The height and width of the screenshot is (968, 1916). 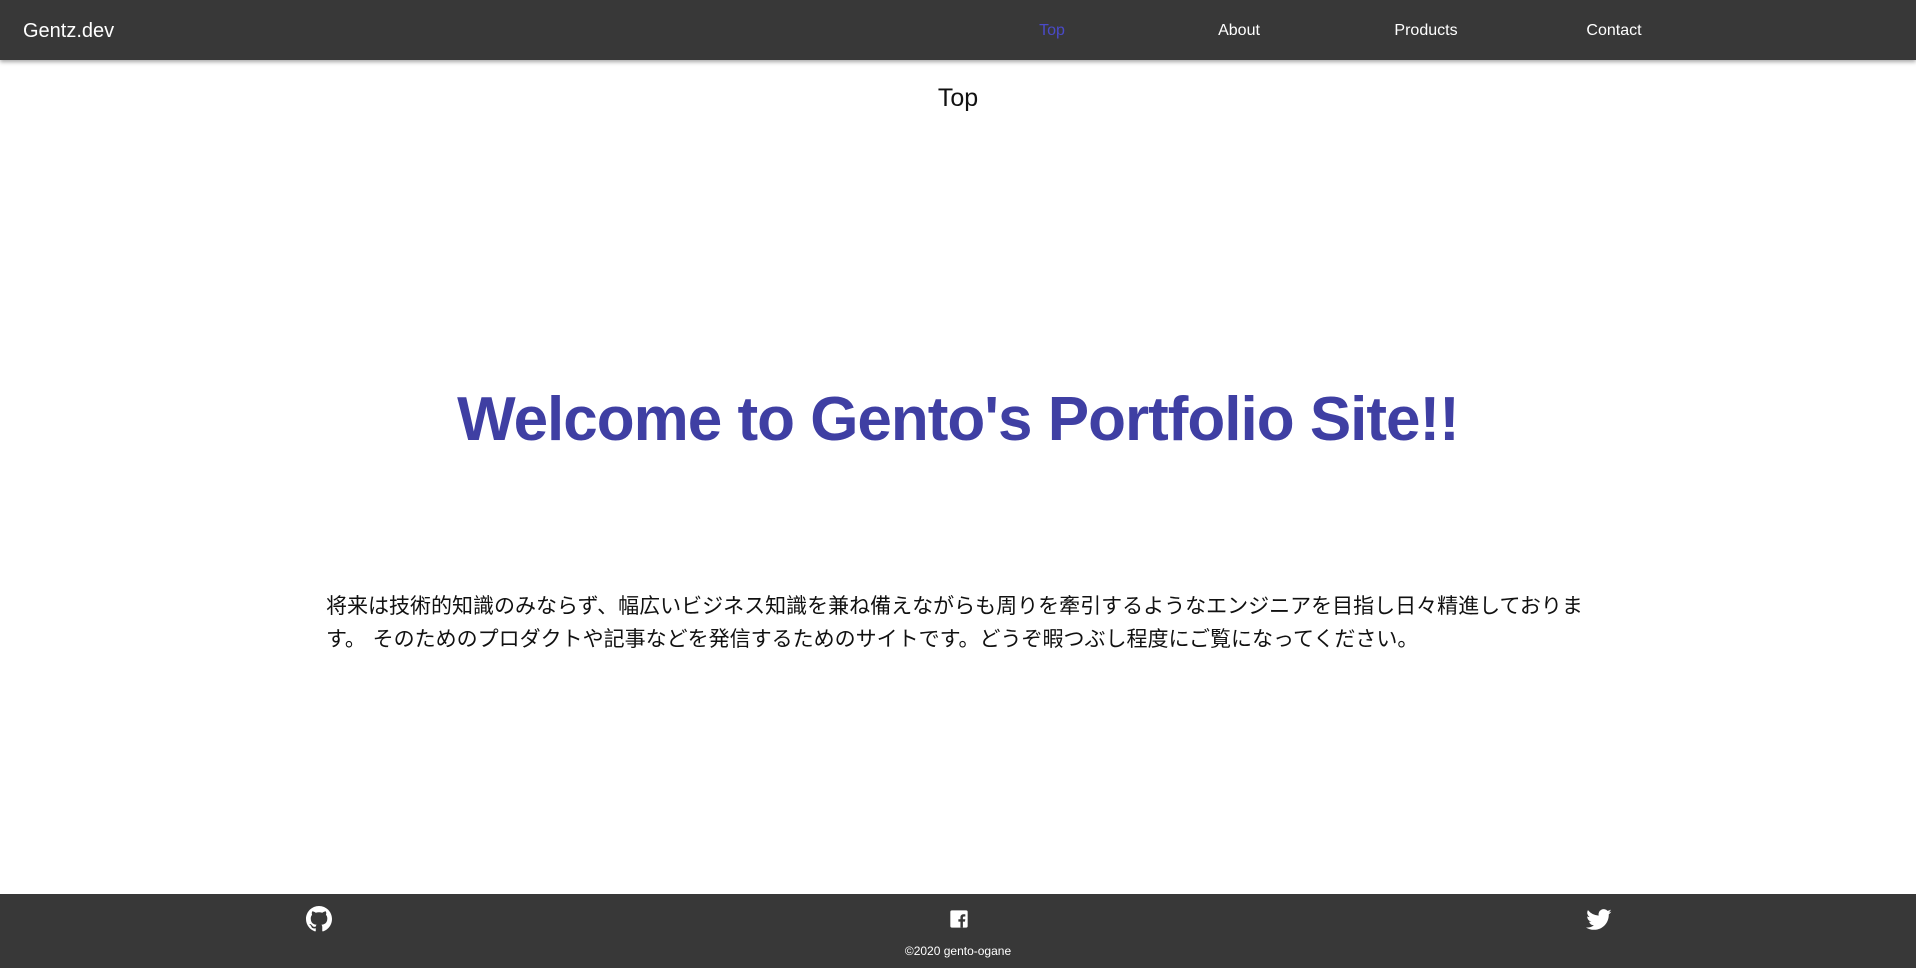 I want to click on copyright-text: ©2020 gento-ogane, so click(x=958, y=951).